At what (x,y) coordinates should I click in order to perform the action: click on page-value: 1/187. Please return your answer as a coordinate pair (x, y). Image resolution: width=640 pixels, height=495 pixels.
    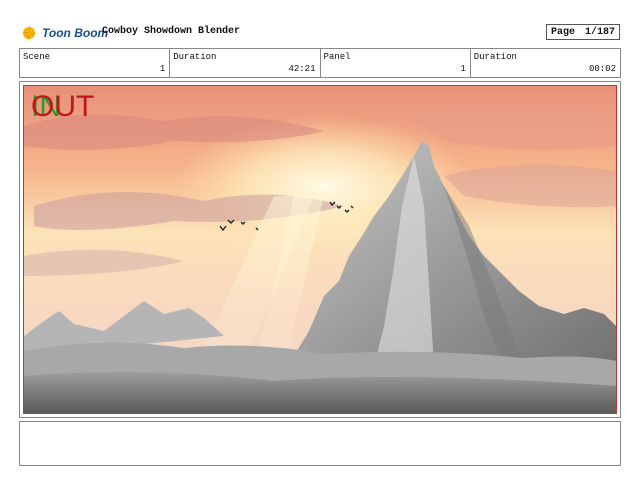
    Looking at the image, I should click on (599, 32).